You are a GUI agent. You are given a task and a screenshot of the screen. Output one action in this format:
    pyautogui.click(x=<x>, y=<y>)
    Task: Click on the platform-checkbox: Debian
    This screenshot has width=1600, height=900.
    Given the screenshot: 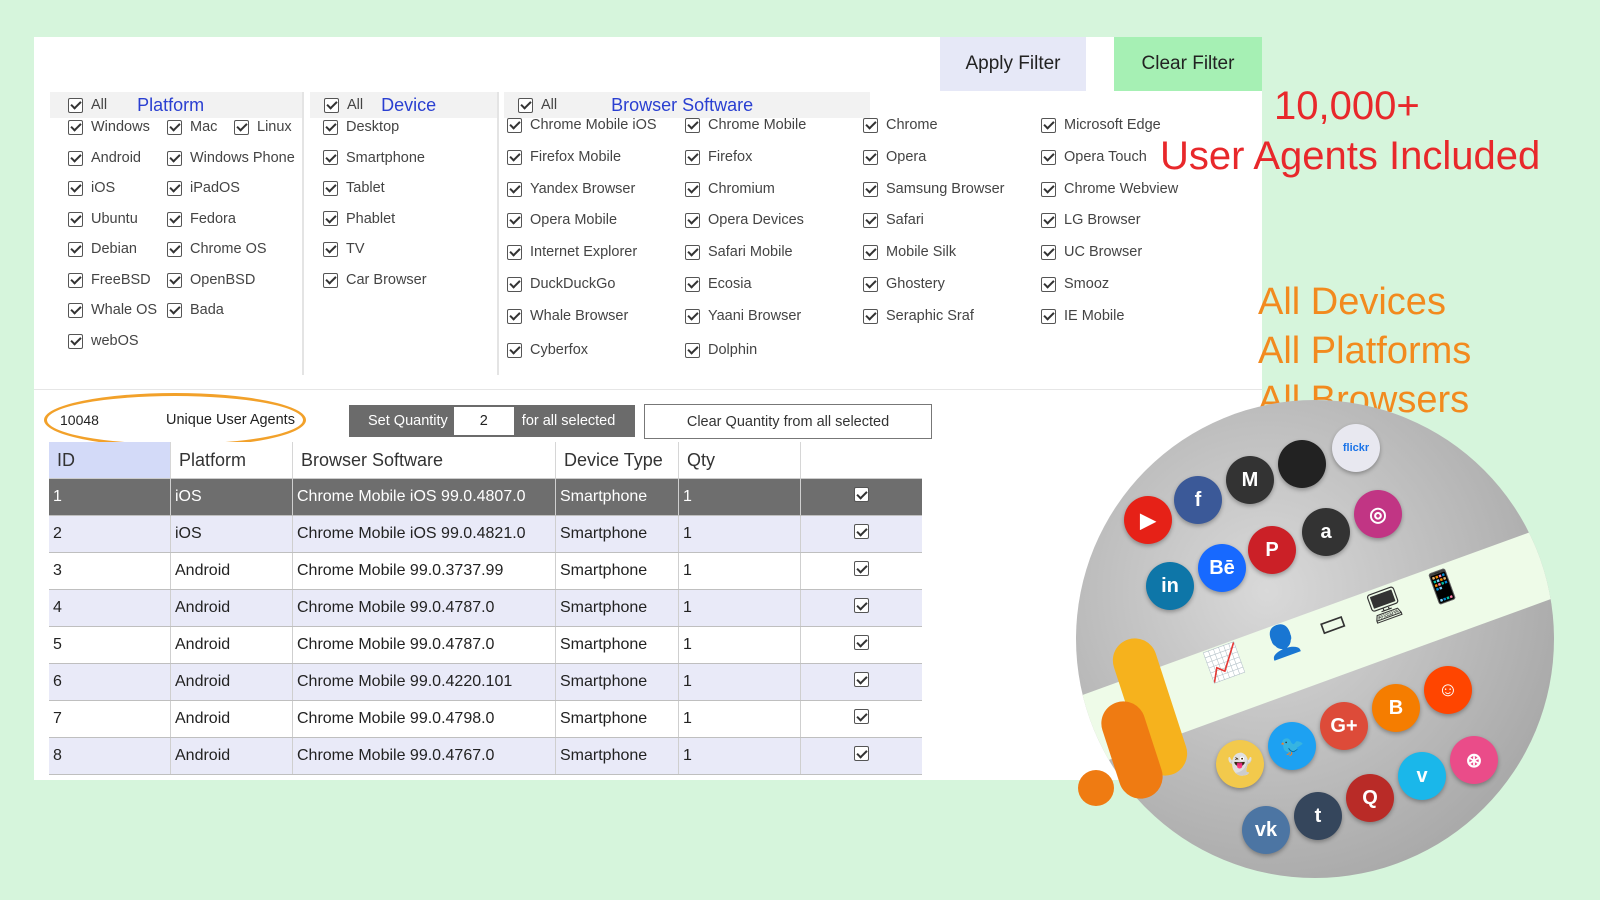 What is the action you would take?
    pyautogui.click(x=102, y=249)
    